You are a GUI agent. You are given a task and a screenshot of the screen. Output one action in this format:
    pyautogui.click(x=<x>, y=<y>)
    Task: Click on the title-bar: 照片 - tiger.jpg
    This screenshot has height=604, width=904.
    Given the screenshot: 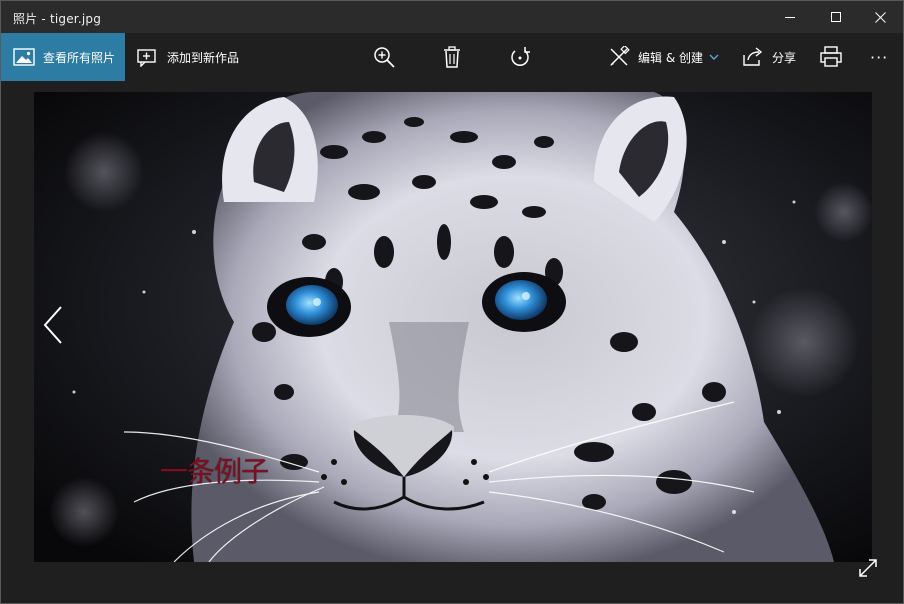 What is the action you would take?
    pyautogui.click(x=452, y=17)
    